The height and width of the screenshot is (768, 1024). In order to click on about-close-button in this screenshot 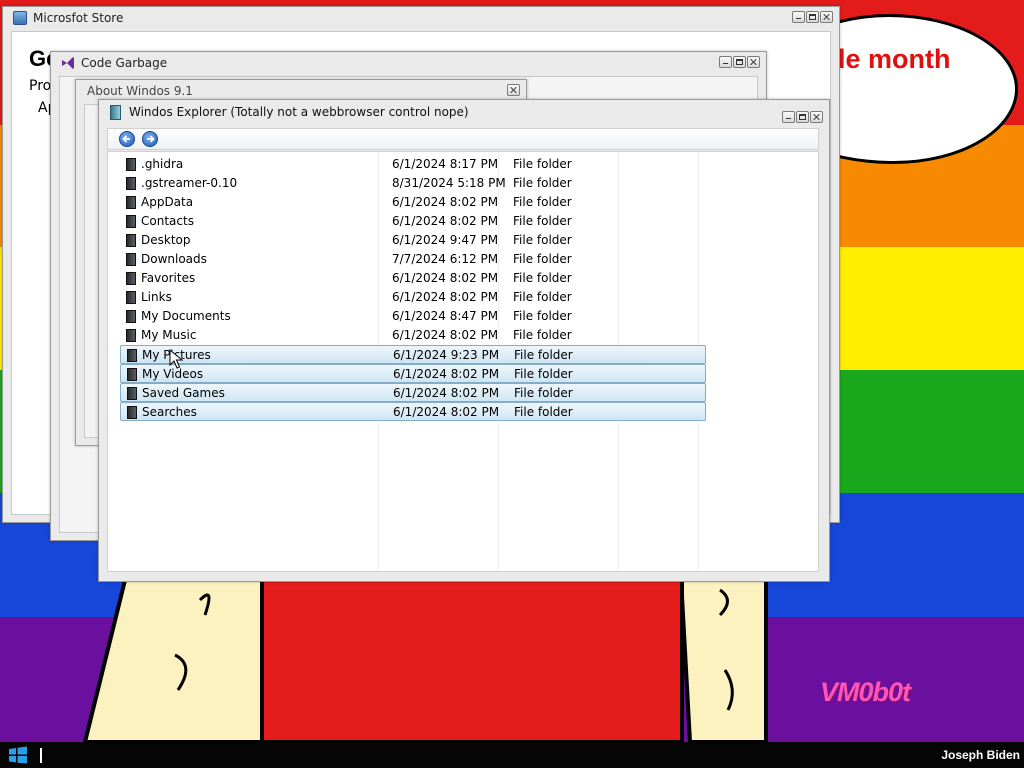, I will do `click(513, 90)`.